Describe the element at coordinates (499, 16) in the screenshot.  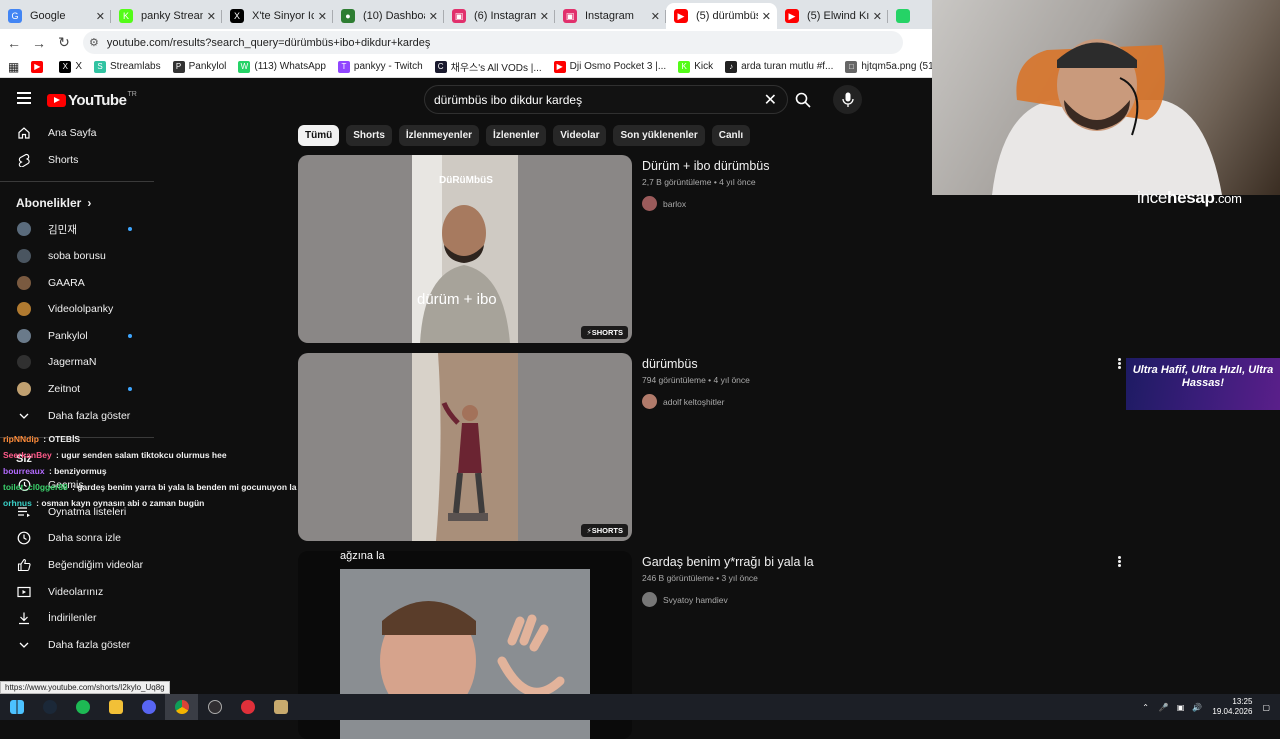
I see `browser-tab: ▣ (6) Instagram ✕` at that location.